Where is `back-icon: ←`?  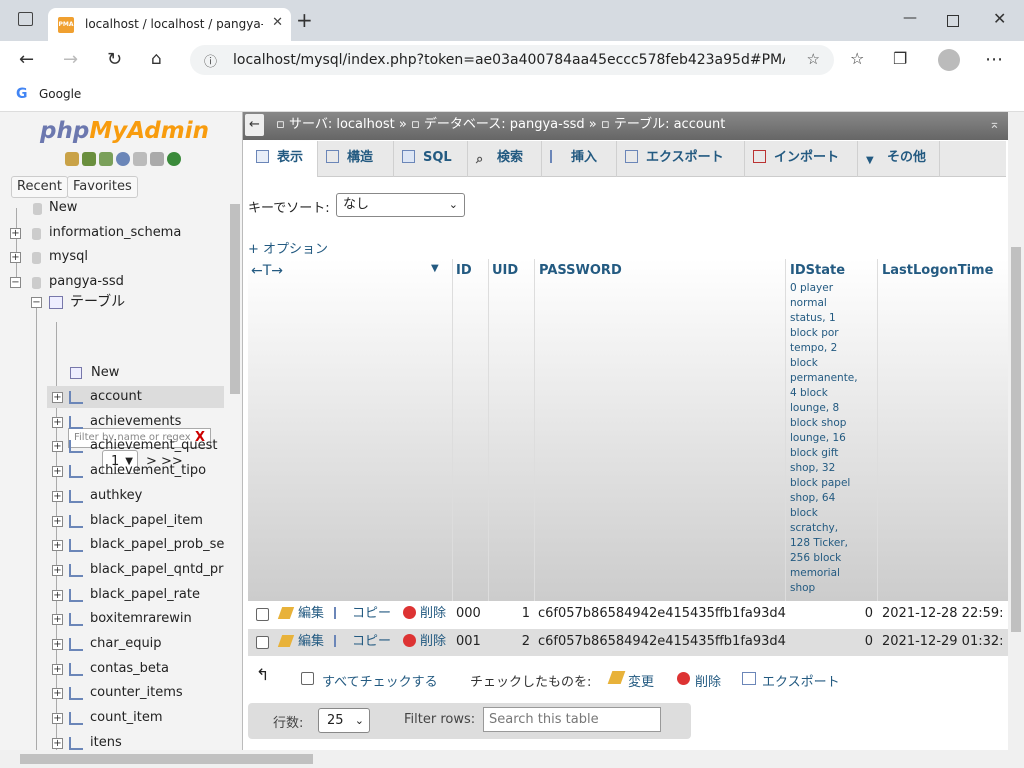 back-icon: ← is located at coordinates (26, 59).